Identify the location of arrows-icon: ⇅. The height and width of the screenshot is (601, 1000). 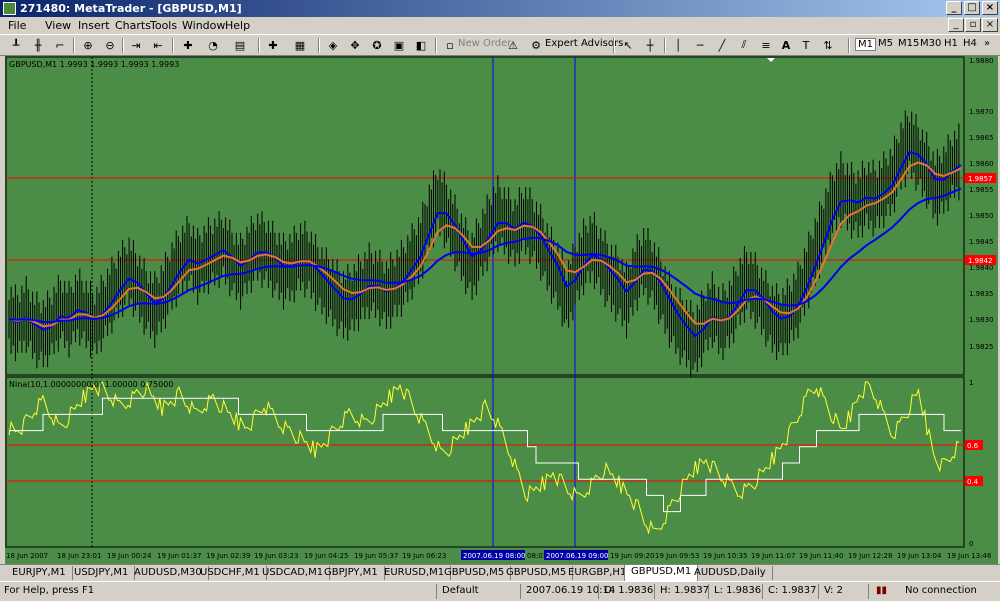
(828, 45).